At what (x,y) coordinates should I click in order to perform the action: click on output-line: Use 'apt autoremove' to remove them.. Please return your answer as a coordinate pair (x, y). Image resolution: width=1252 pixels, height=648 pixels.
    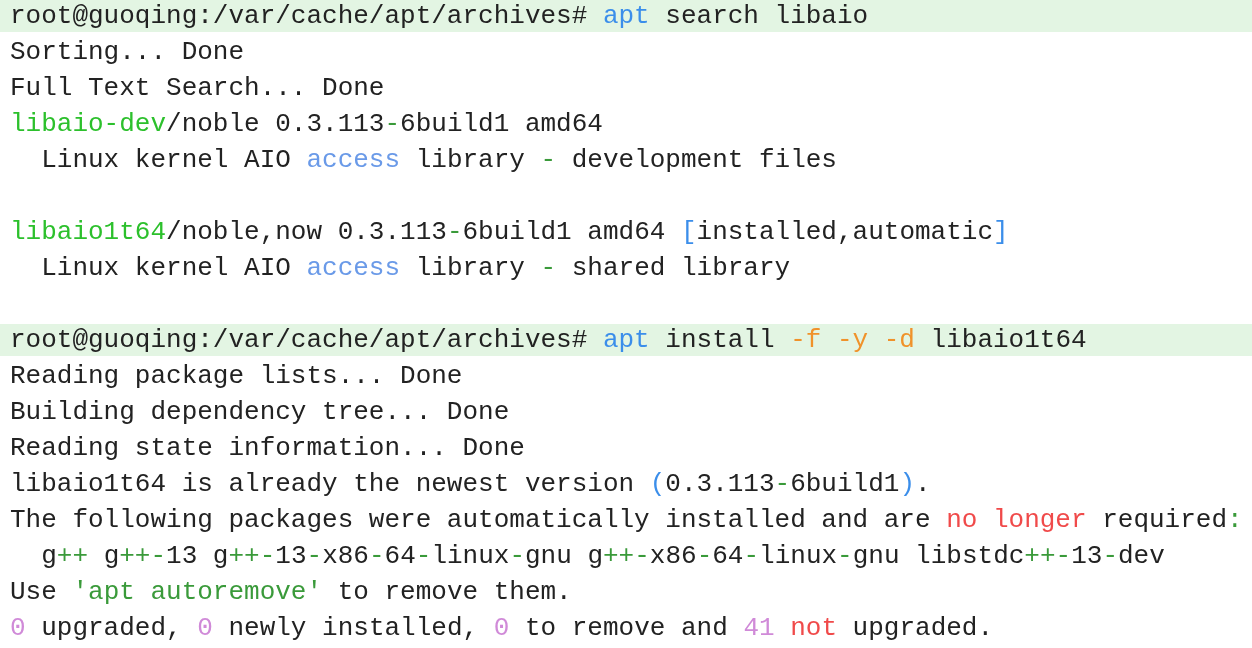
    Looking at the image, I should click on (291, 592).